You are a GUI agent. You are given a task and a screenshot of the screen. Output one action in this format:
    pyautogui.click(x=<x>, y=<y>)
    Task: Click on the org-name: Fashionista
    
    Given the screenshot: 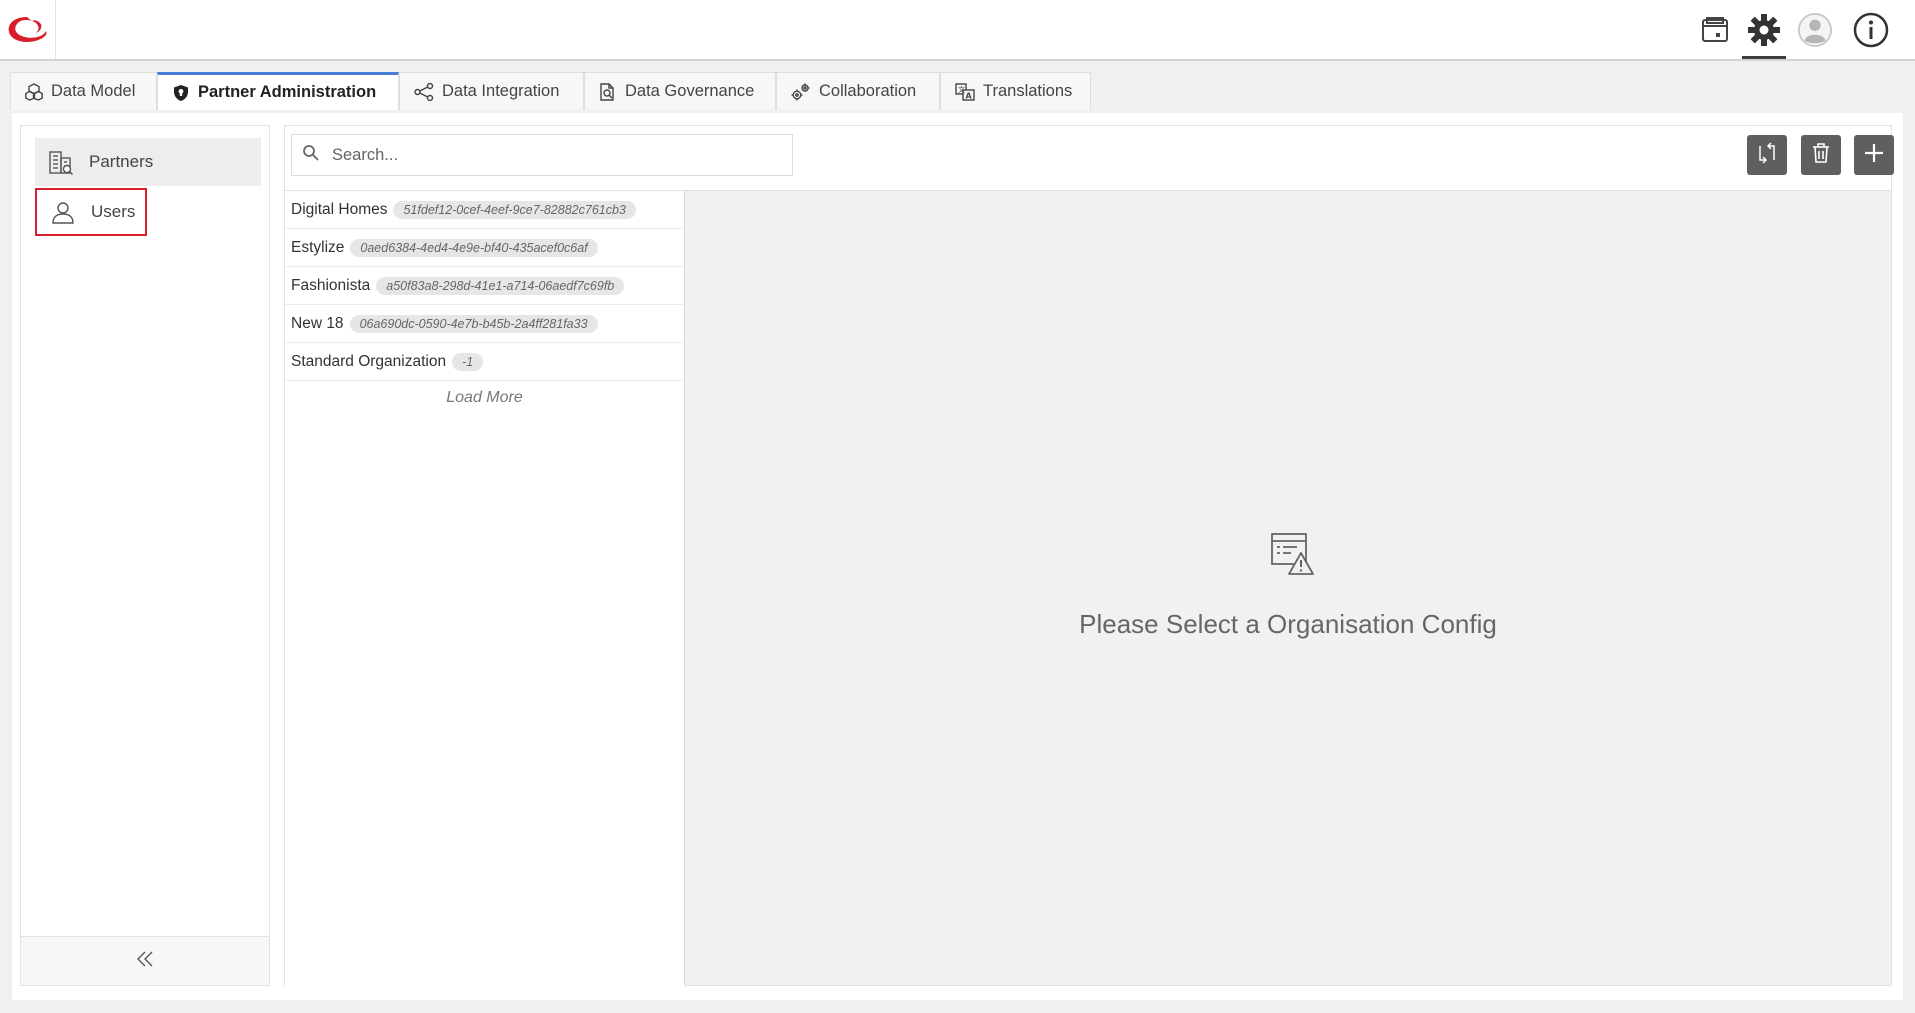 What is the action you would take?
    pyautogui.click(x=331, y=285)
    